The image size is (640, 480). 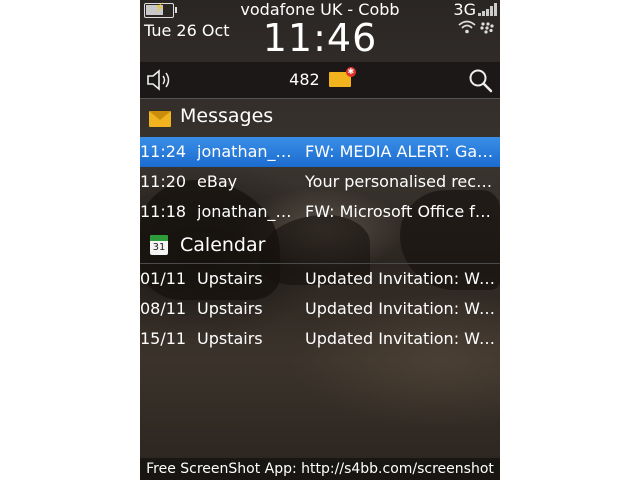 I want to click on unread-message-indicator: 482 ✱, so click(x=320, y=78).